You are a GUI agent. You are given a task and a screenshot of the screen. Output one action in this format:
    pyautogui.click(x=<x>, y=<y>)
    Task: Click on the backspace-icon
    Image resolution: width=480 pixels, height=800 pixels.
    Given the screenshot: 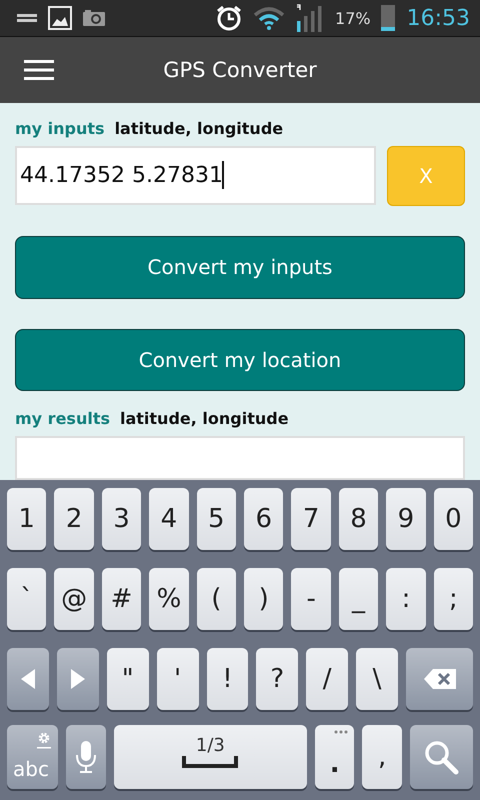 What is the action you would take?
    pyautogui.click(x=439, y=679)
    